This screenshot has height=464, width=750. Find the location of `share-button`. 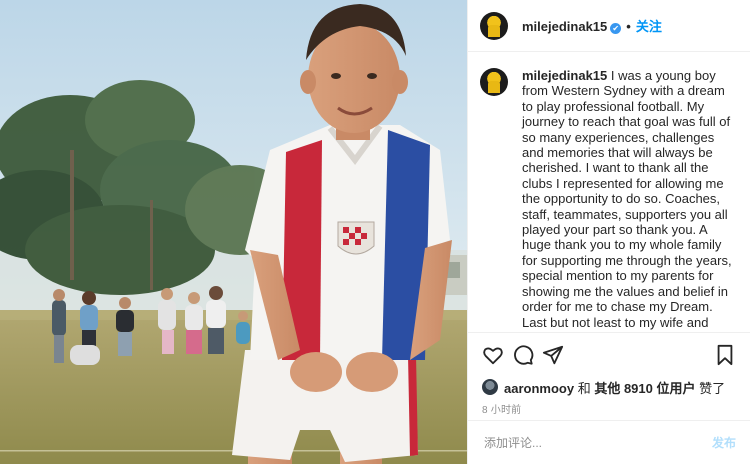

share-button is located at coordinates (553, 355).